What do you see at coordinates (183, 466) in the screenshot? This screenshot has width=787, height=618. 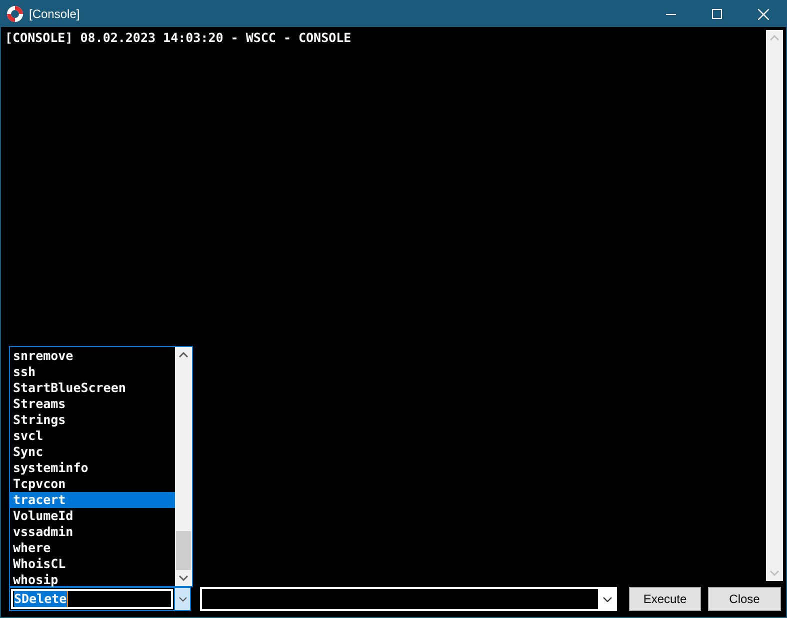 I see `list-scrollbar` at bounding box center [183, 466].